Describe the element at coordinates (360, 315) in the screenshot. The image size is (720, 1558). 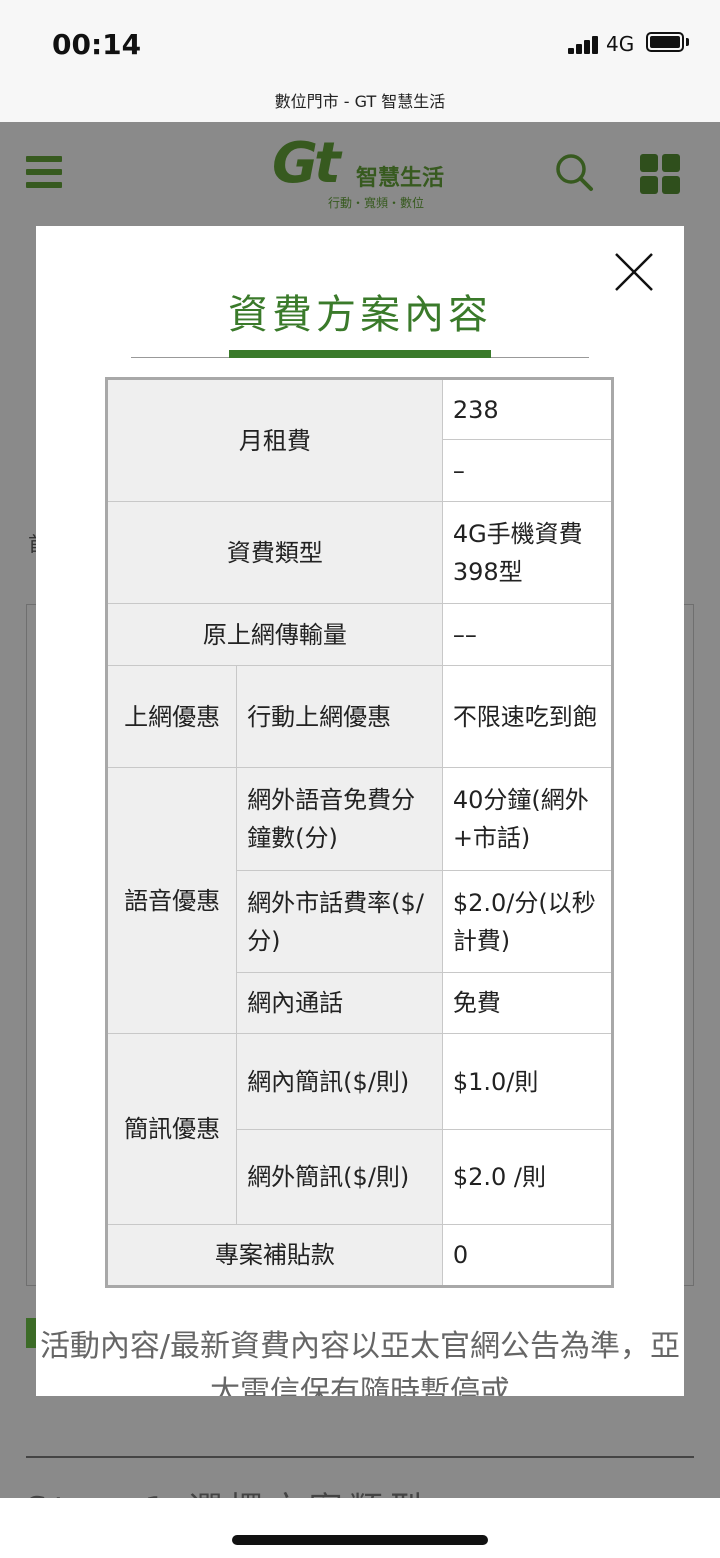
I see `modal-title: 資費方案內容` at that location.